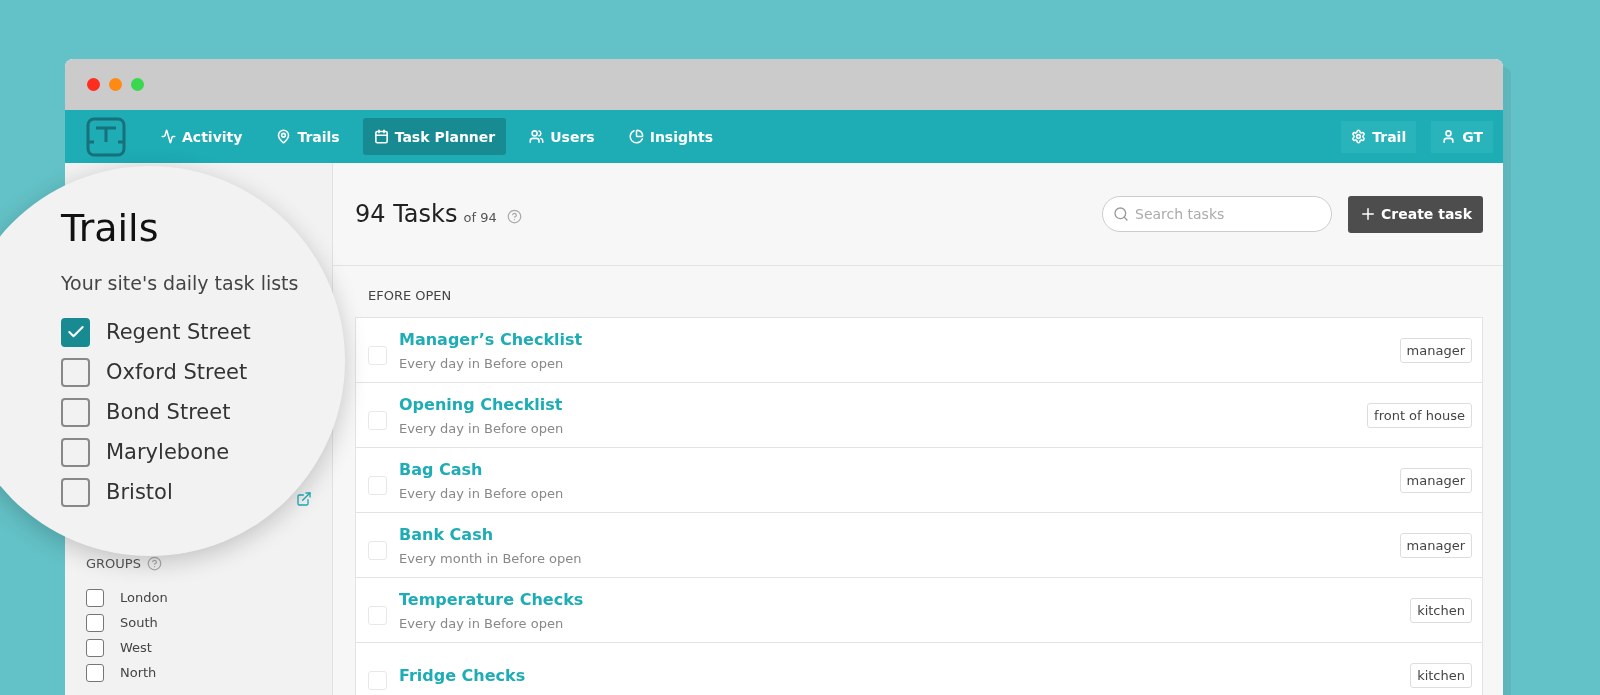 This screenshot has width=1600, height=695. What do you see at coordinates (1359, 136) in the screenshot?
I see `settings-icon` at bounding box center [1359, 136].